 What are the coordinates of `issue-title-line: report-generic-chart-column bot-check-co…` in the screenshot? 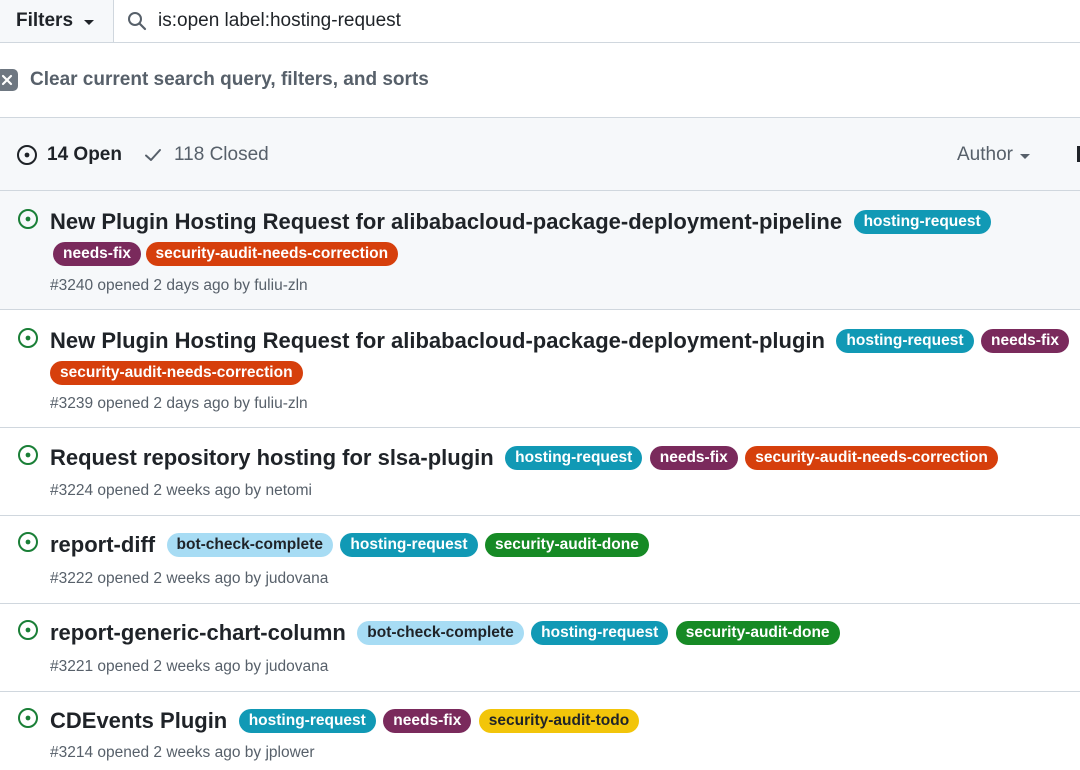 It's located at (560, 633).